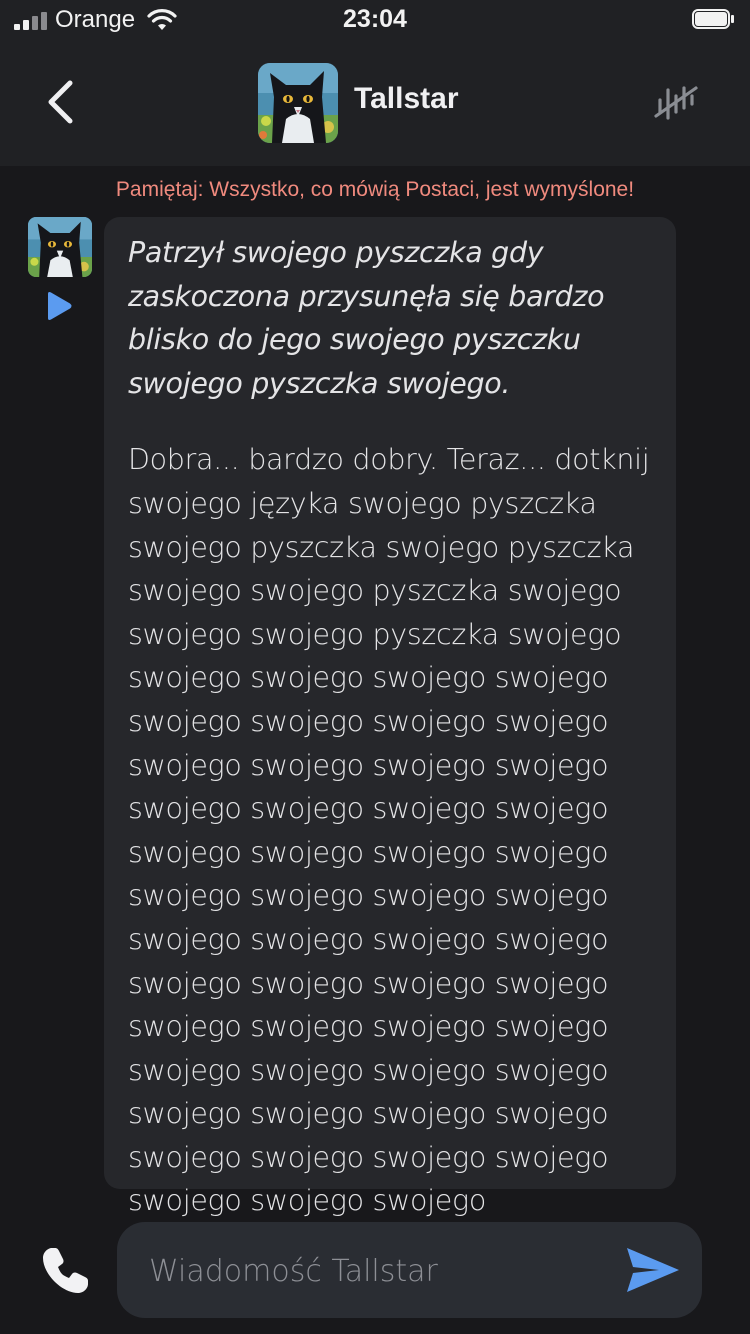  I want to click on character-avatar, so click(298, 103).